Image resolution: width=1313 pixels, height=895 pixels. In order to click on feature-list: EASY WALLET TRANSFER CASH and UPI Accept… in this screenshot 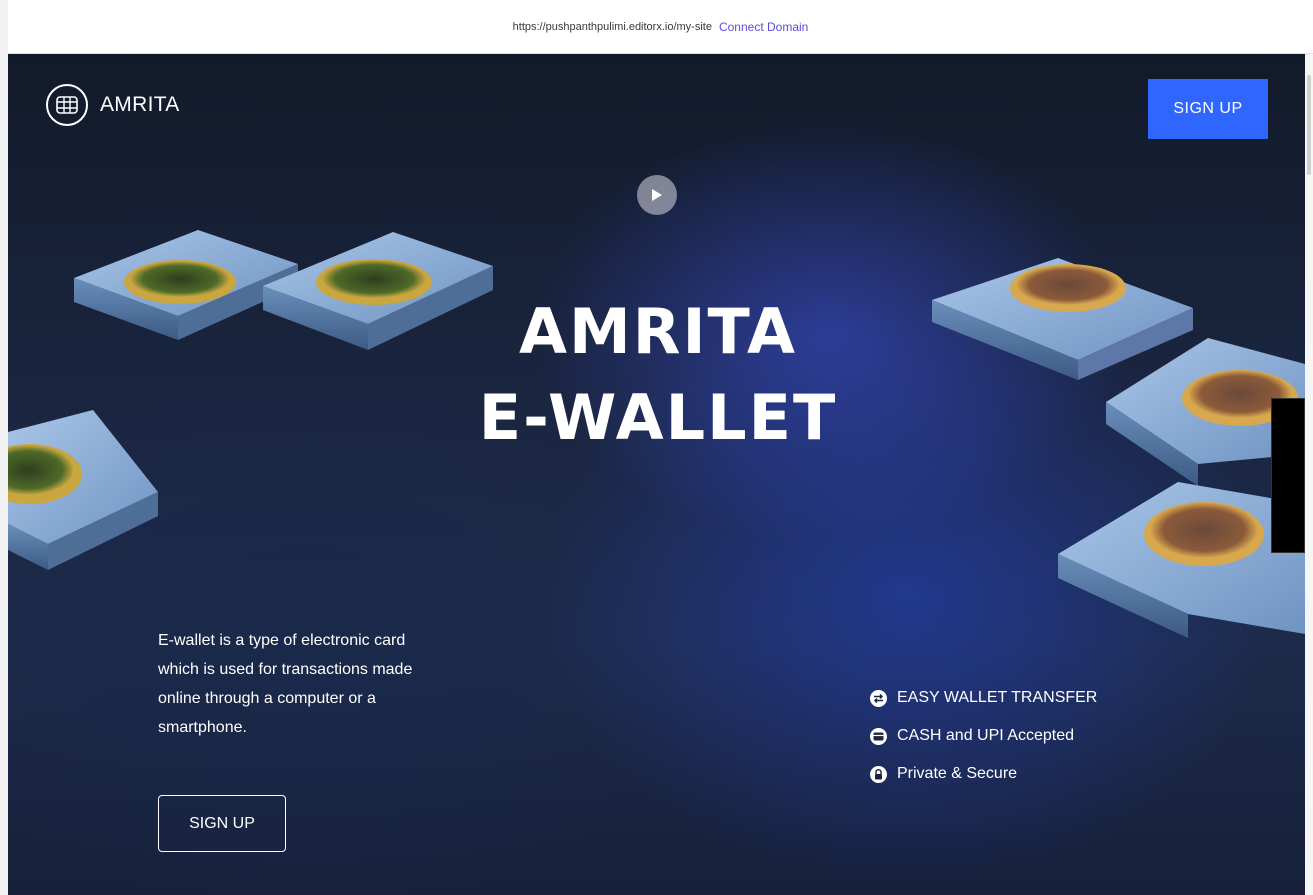, I will do `click(983, 745)`.